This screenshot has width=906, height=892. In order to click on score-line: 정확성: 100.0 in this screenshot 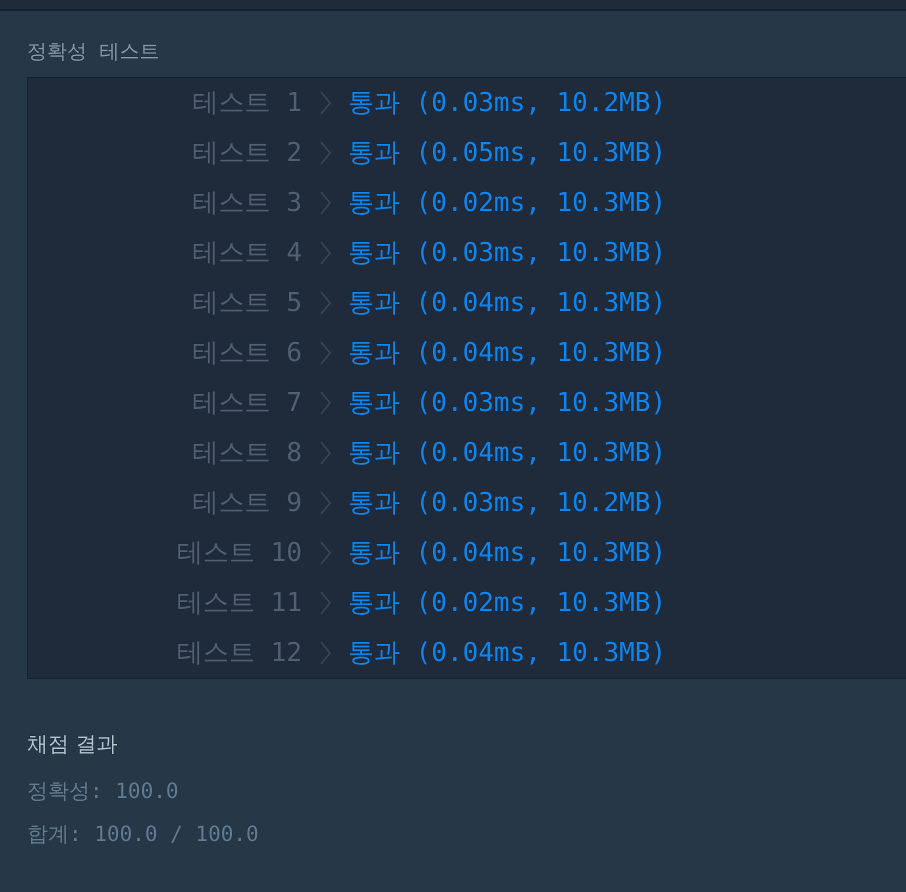, I will do `click(103, 791)`.